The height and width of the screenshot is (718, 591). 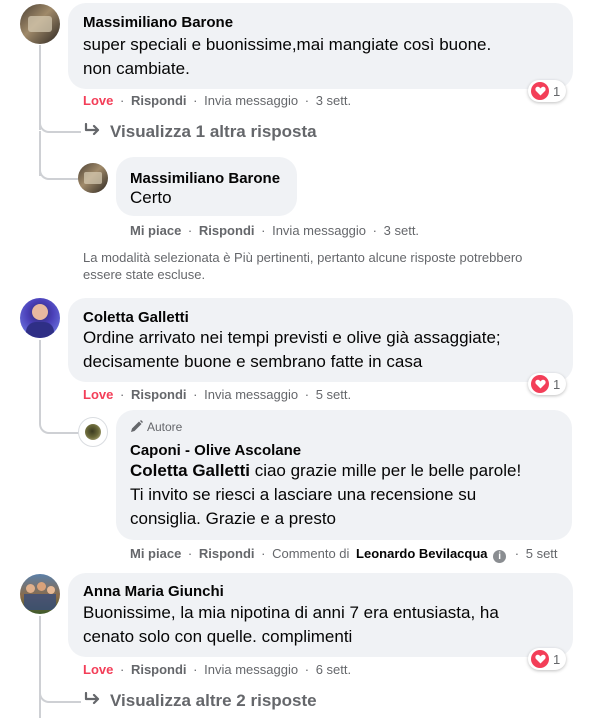 I want to click on reply-text: Certo, so click(x=151, y=197).